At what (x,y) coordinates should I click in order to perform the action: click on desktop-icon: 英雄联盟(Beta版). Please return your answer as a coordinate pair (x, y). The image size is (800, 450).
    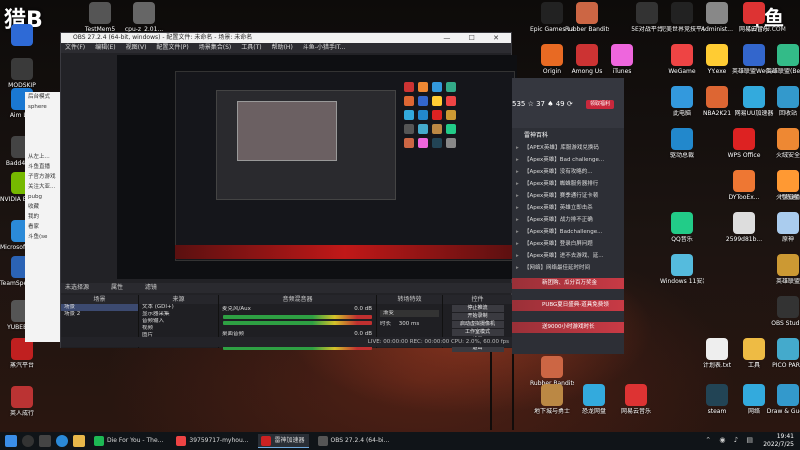
    Looking at the image, I should click on (783, 59).